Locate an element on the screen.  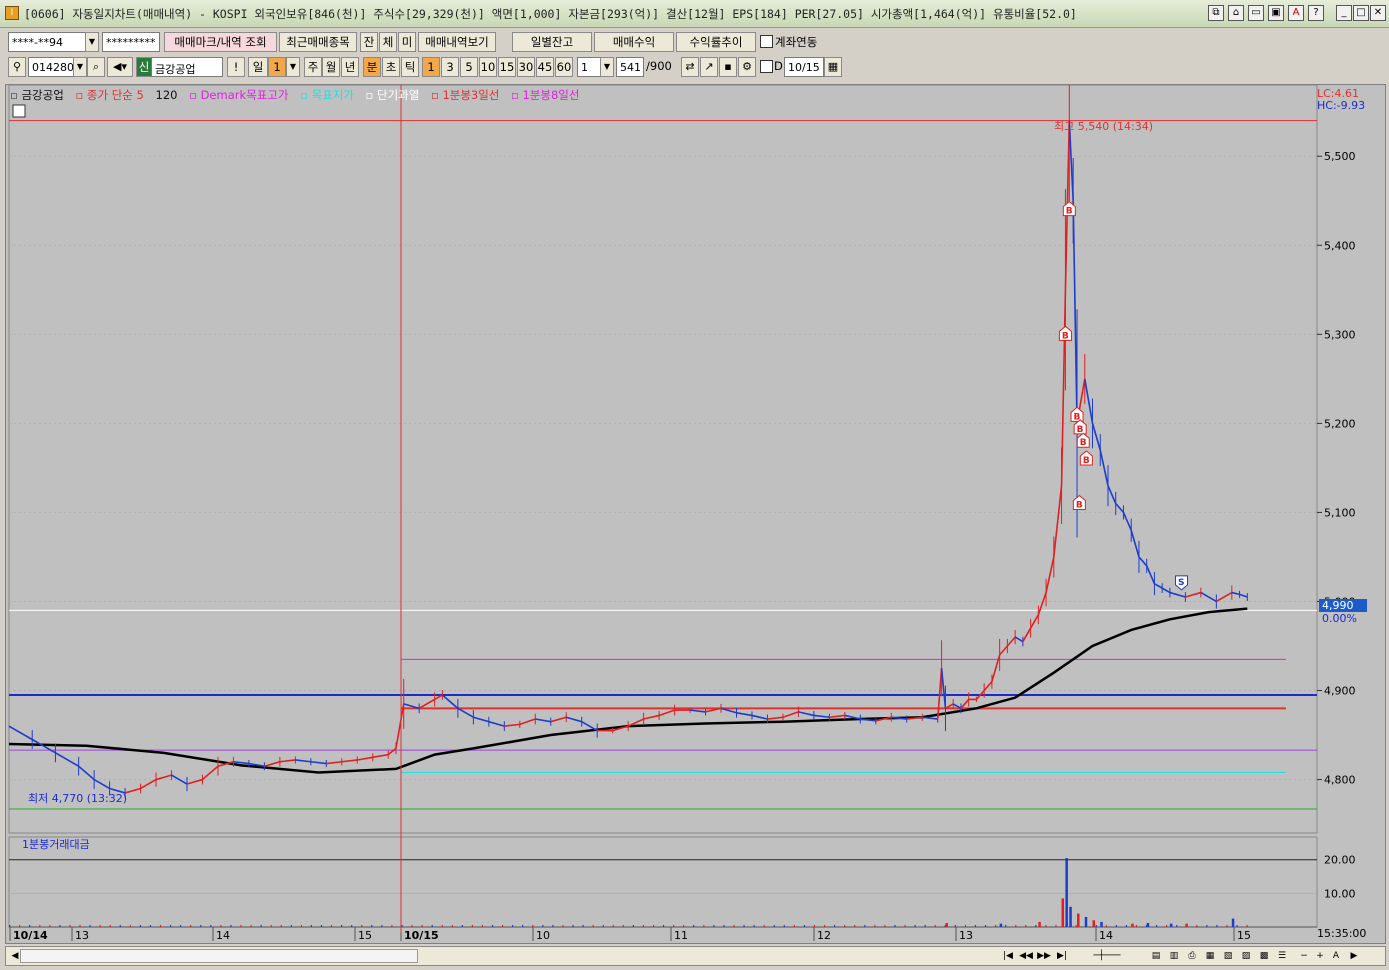
scroll-end-icon: ▶| is located at coordinates (1062, 956).